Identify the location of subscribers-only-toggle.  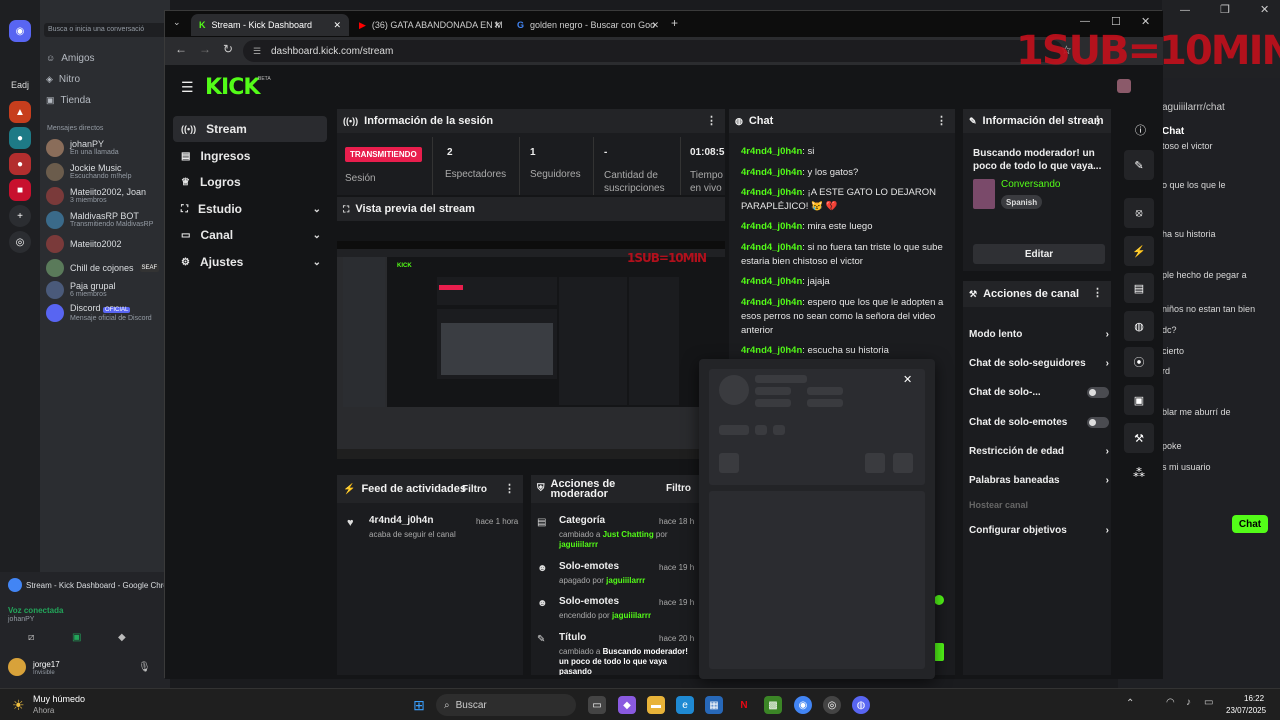
(1098, 392).